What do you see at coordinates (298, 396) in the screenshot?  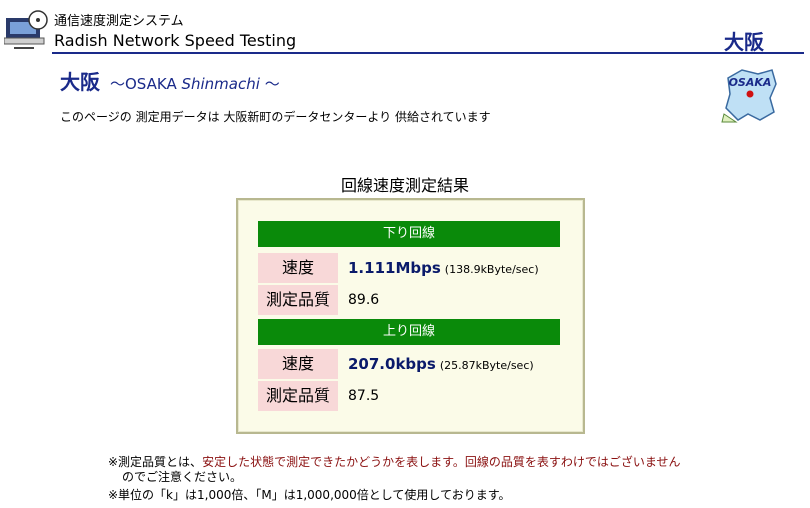 I see `upload-quality-label: 測定品質` at bounding box center [298, 396].